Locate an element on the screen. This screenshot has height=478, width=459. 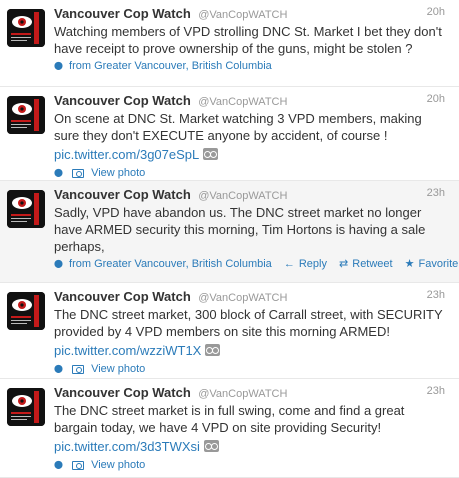
pic-link: pic.twitter.com/3g07eSpL is located at coordinates (126, 154).